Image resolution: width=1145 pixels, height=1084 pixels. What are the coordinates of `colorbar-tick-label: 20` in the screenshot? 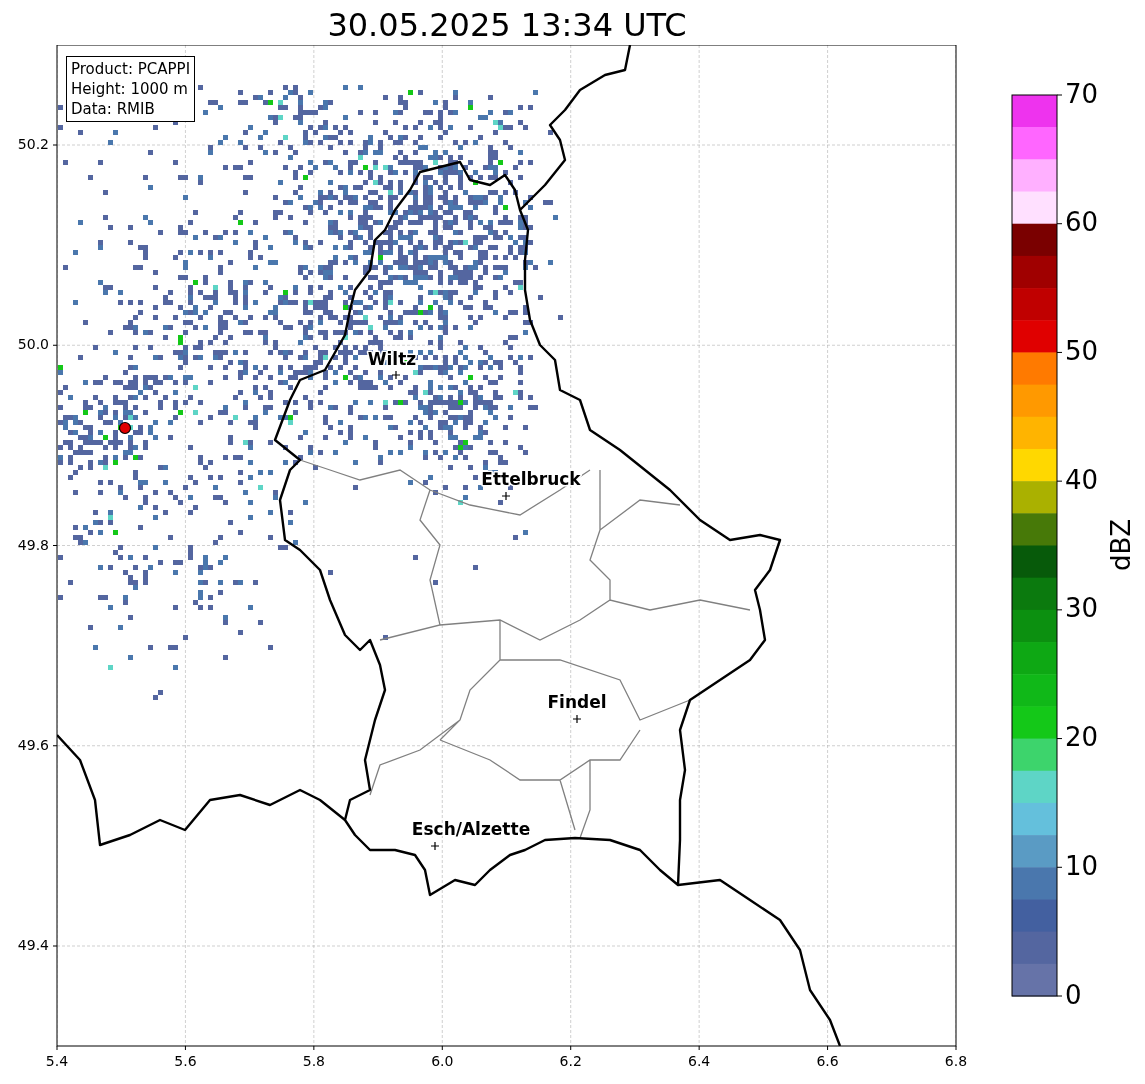 It's located at (1082, 737).